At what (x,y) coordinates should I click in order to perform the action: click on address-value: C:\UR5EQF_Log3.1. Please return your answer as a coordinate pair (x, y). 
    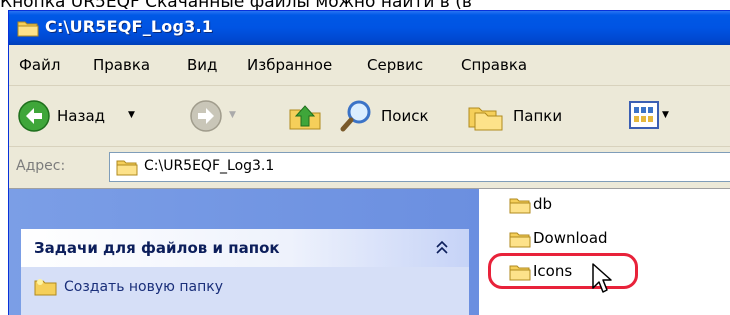
    Looking at the image, I should click on (209, 166).